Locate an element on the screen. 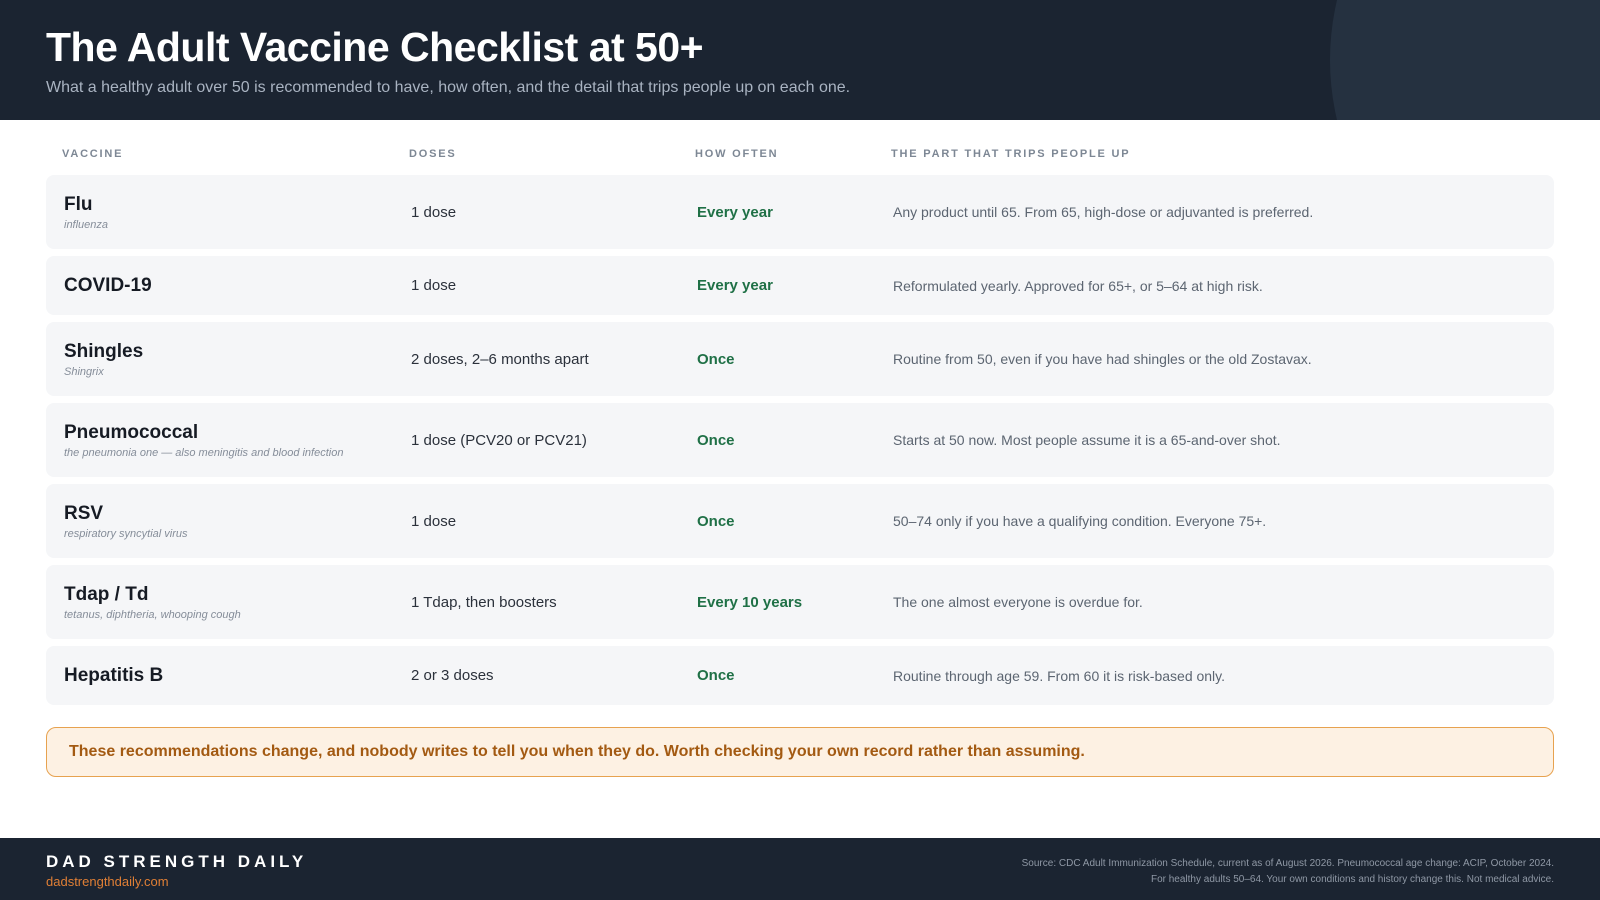 This screenshot has height=900, width=1600. vaccine-name: COVID-19 is located at coordinates (108, 285).